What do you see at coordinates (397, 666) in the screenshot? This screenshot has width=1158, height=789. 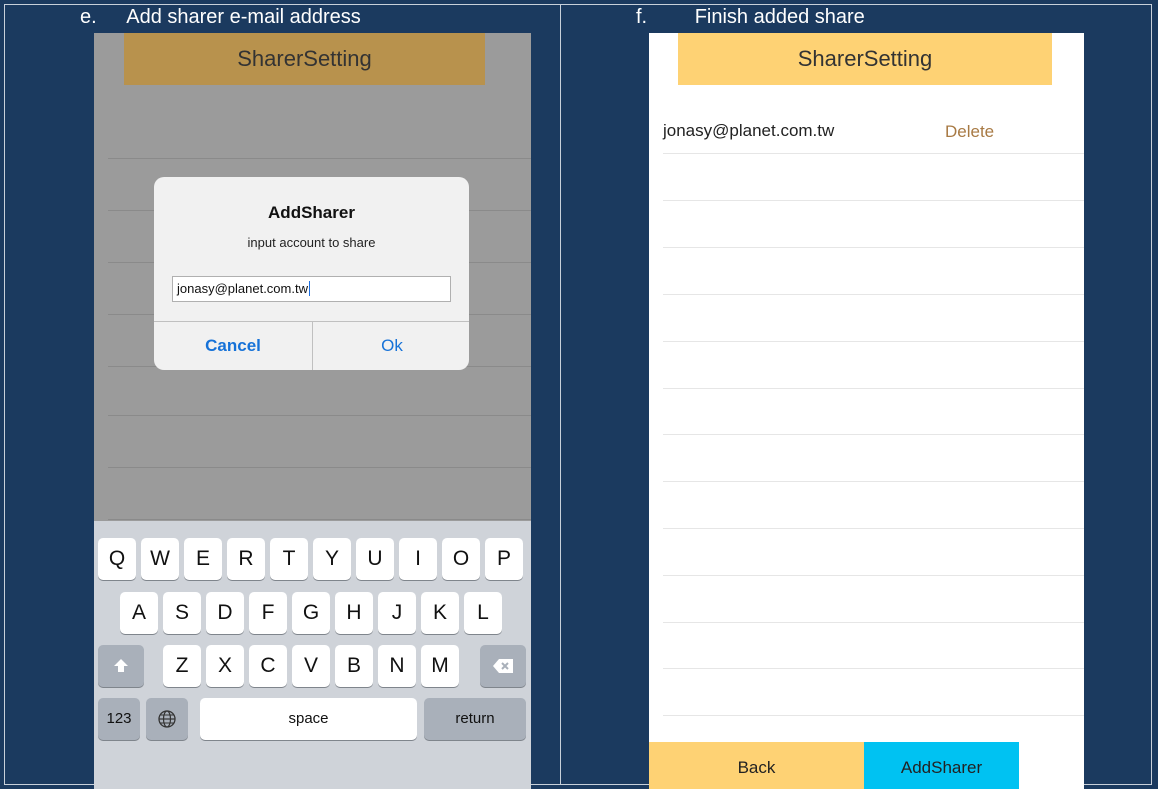 I see `key-n: N` at bounding box center [397, 666].